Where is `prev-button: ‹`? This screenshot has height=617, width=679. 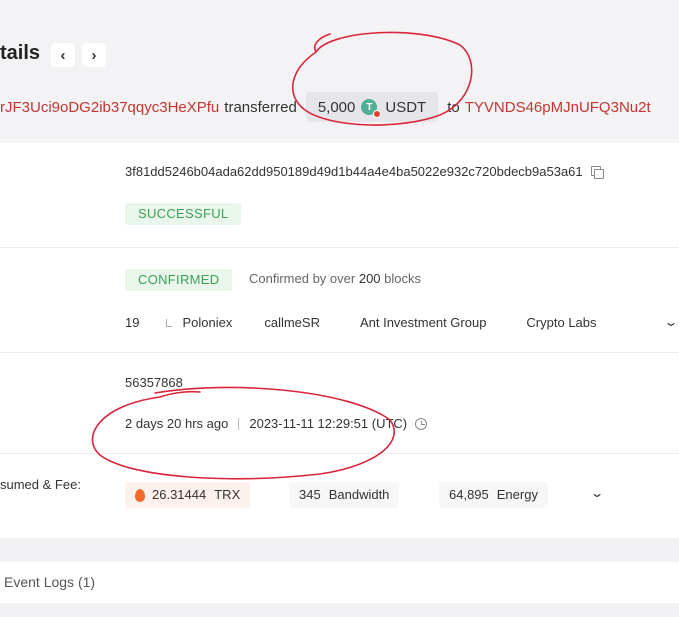
prev-button: ‹ is located at coordinates (63, 55).